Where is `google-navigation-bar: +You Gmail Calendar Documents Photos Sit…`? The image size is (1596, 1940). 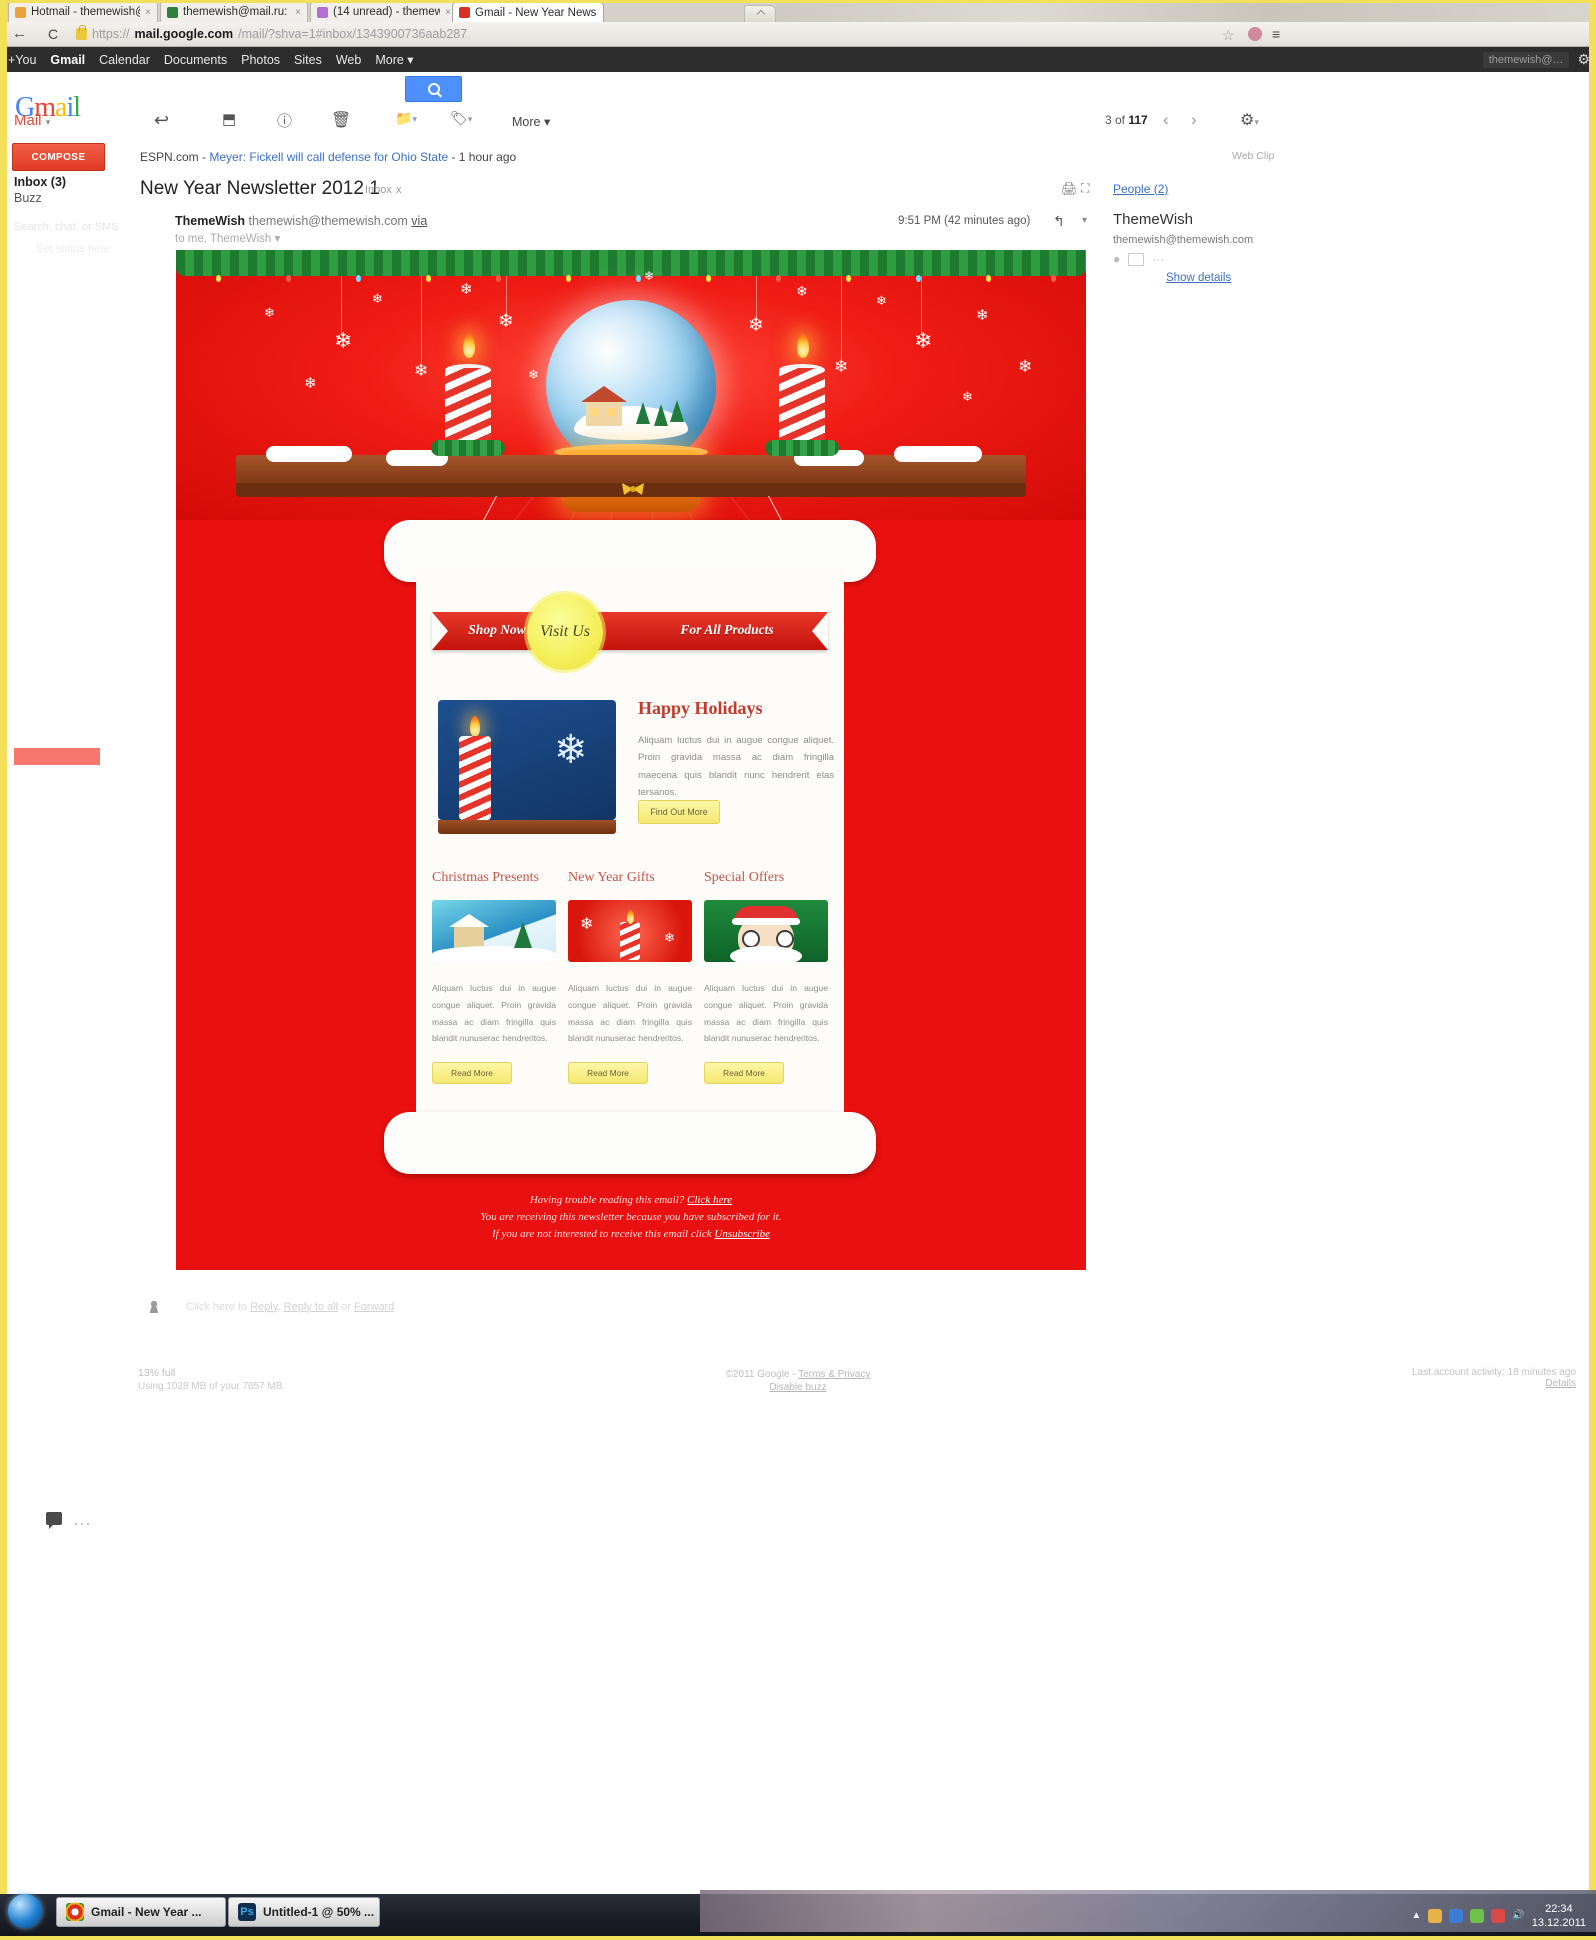 google-navigation-bar: +You Gmail Calendar Documents Photos Sit… is located at coordinates (798, 59).